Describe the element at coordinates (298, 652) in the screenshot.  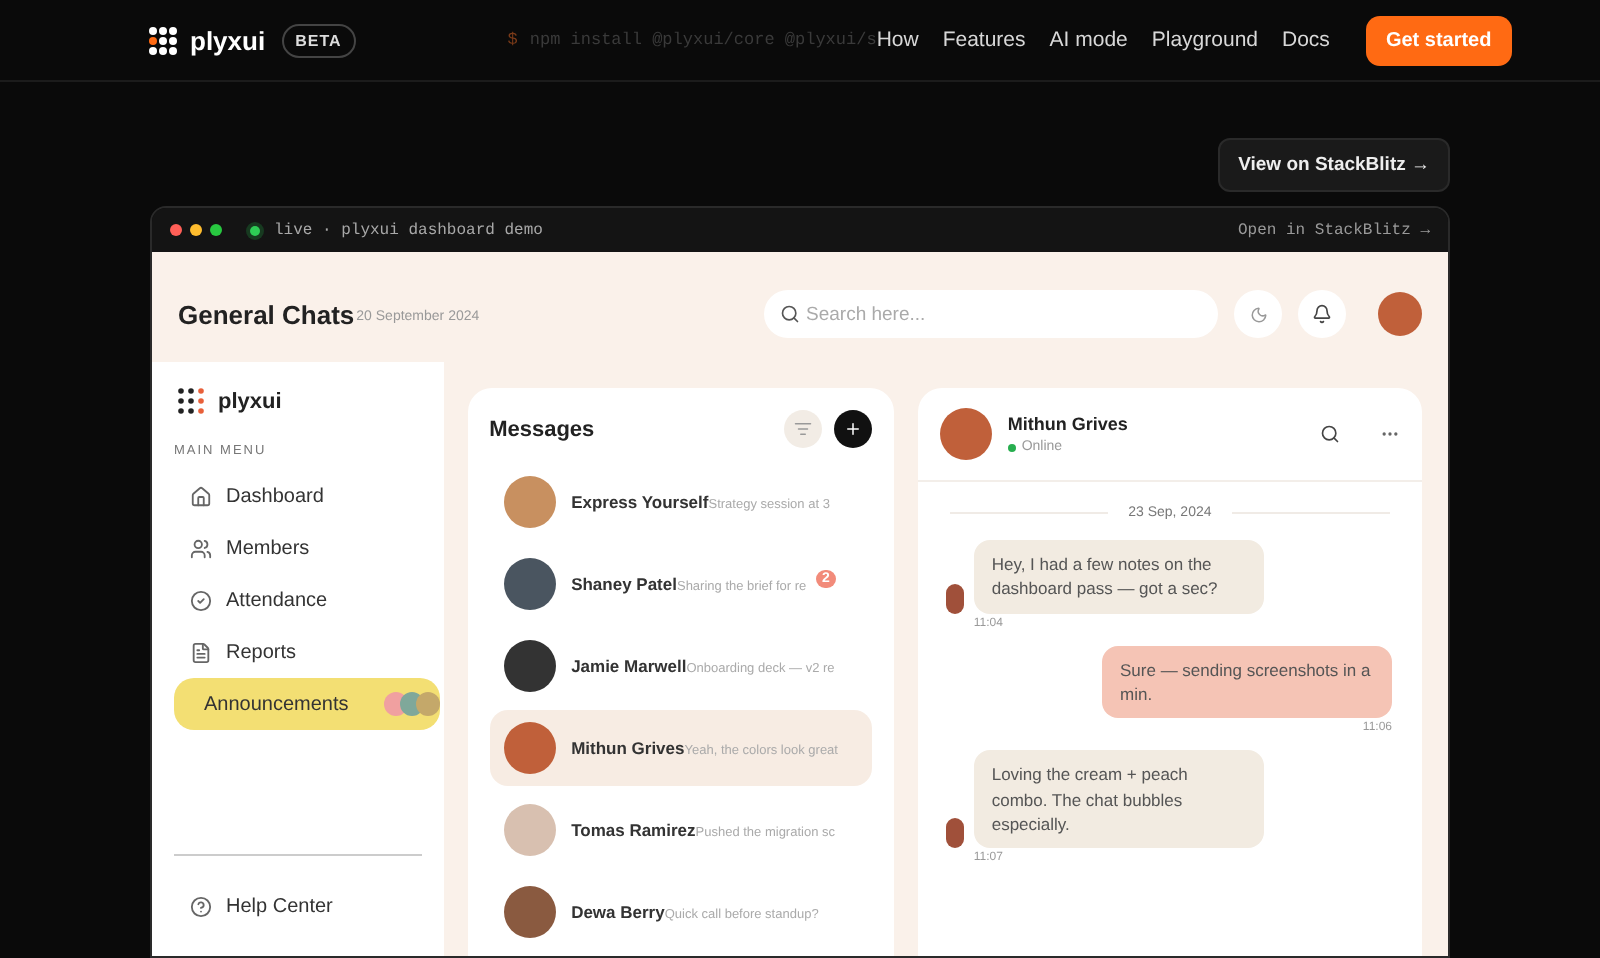
I see `sidebar-item: Reports` at that location.